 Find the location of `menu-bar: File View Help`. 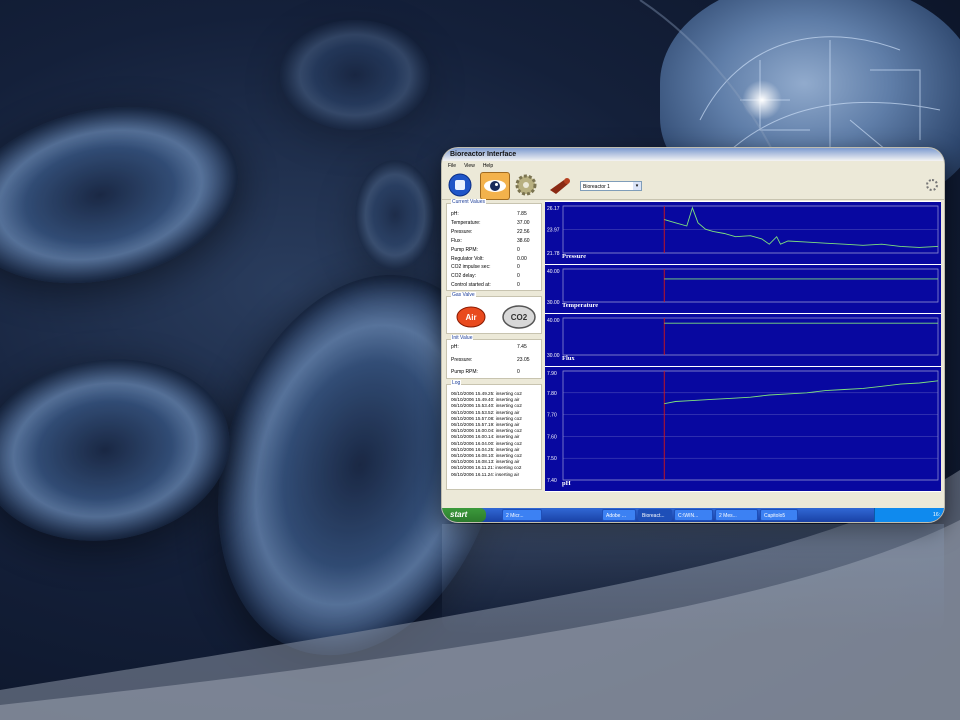

menu-bar: File View Help is located at coordinates (693, 166).